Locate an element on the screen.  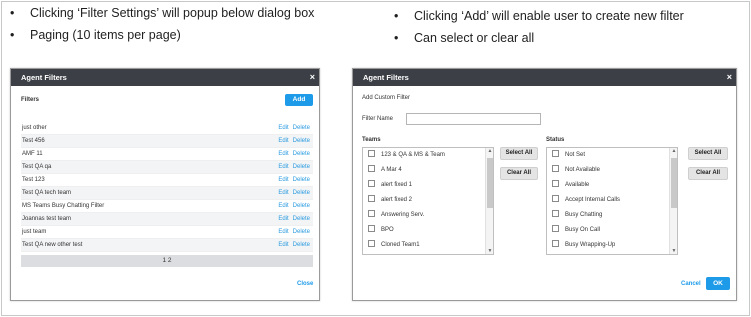
status-select-all-button: Select All is located at coordinates (708, 153).